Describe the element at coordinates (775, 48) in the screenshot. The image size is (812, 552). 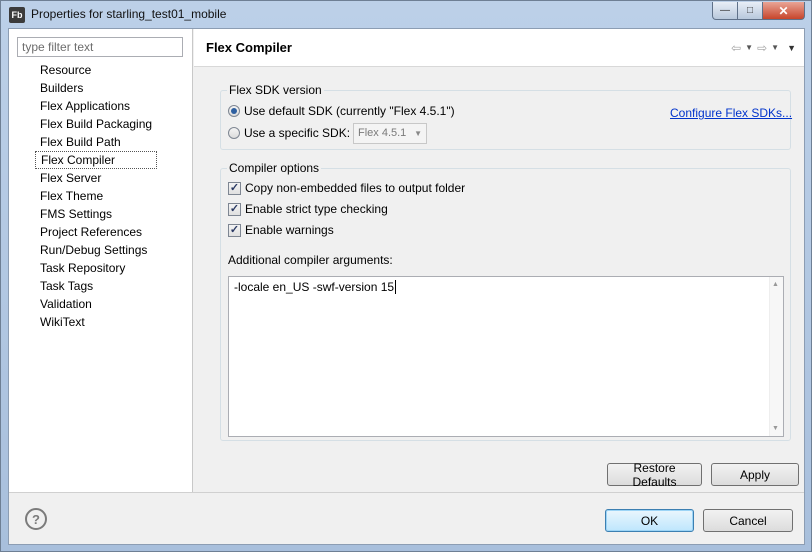
I see `forward-dropdown-icon: ▼` at that location.